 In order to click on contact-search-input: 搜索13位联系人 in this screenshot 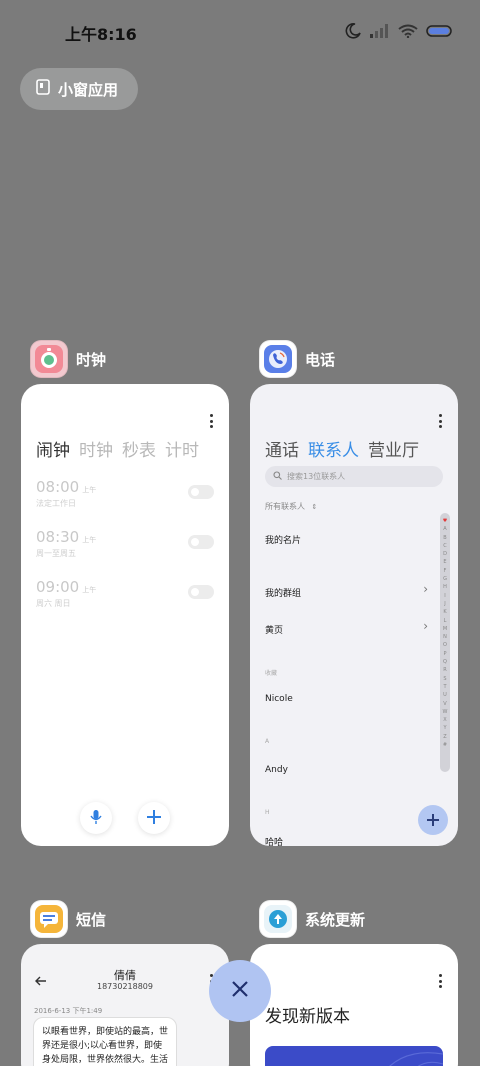, I will do `click(354, 476)`.